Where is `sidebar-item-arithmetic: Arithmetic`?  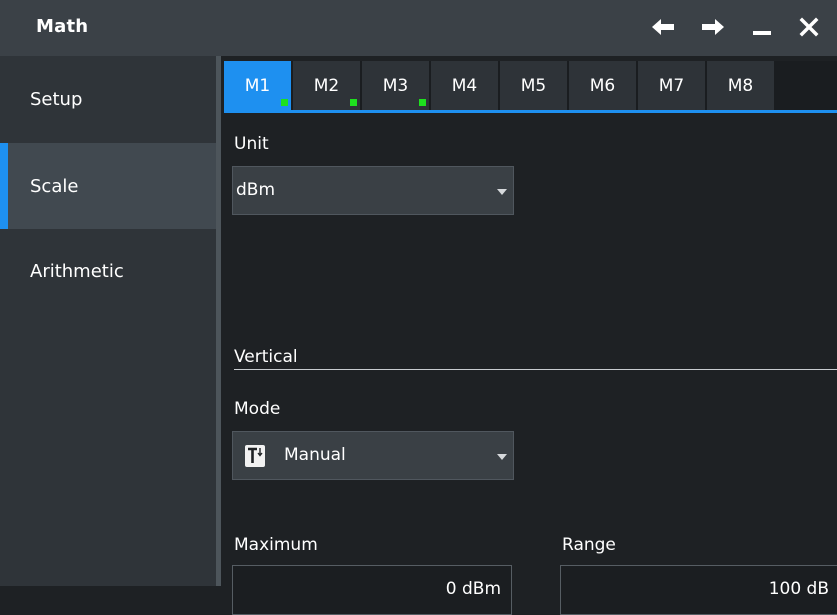 sidebar-item-arithmetic: Arithmetic is located at coordinates (108, 273).